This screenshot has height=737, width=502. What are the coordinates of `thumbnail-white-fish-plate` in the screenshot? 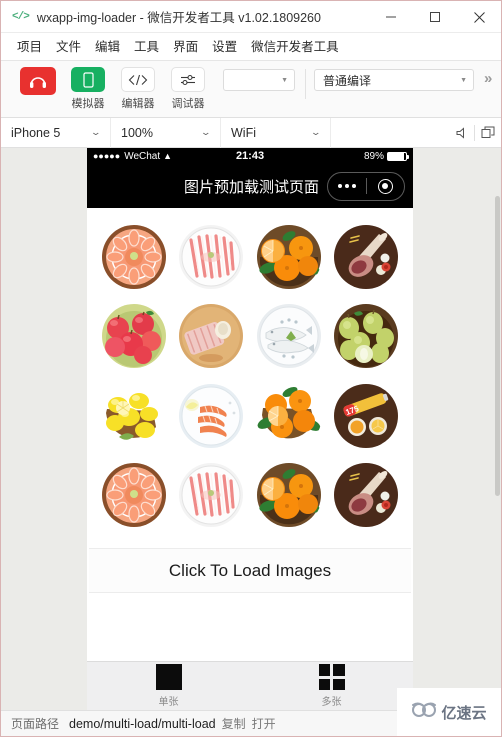 It's located at (289, 336).